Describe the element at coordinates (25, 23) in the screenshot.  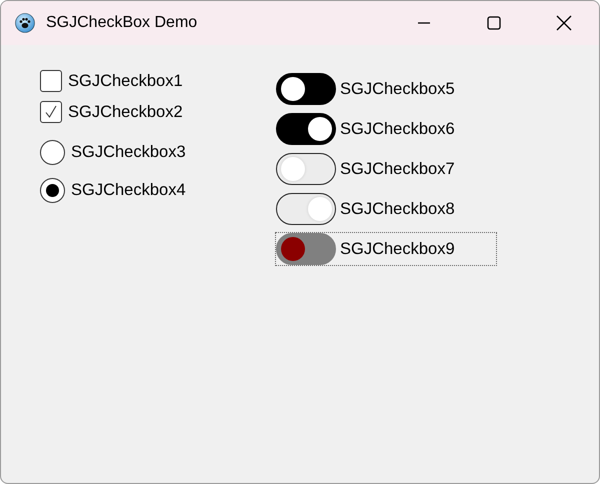
I see `paw-icon` at that location.